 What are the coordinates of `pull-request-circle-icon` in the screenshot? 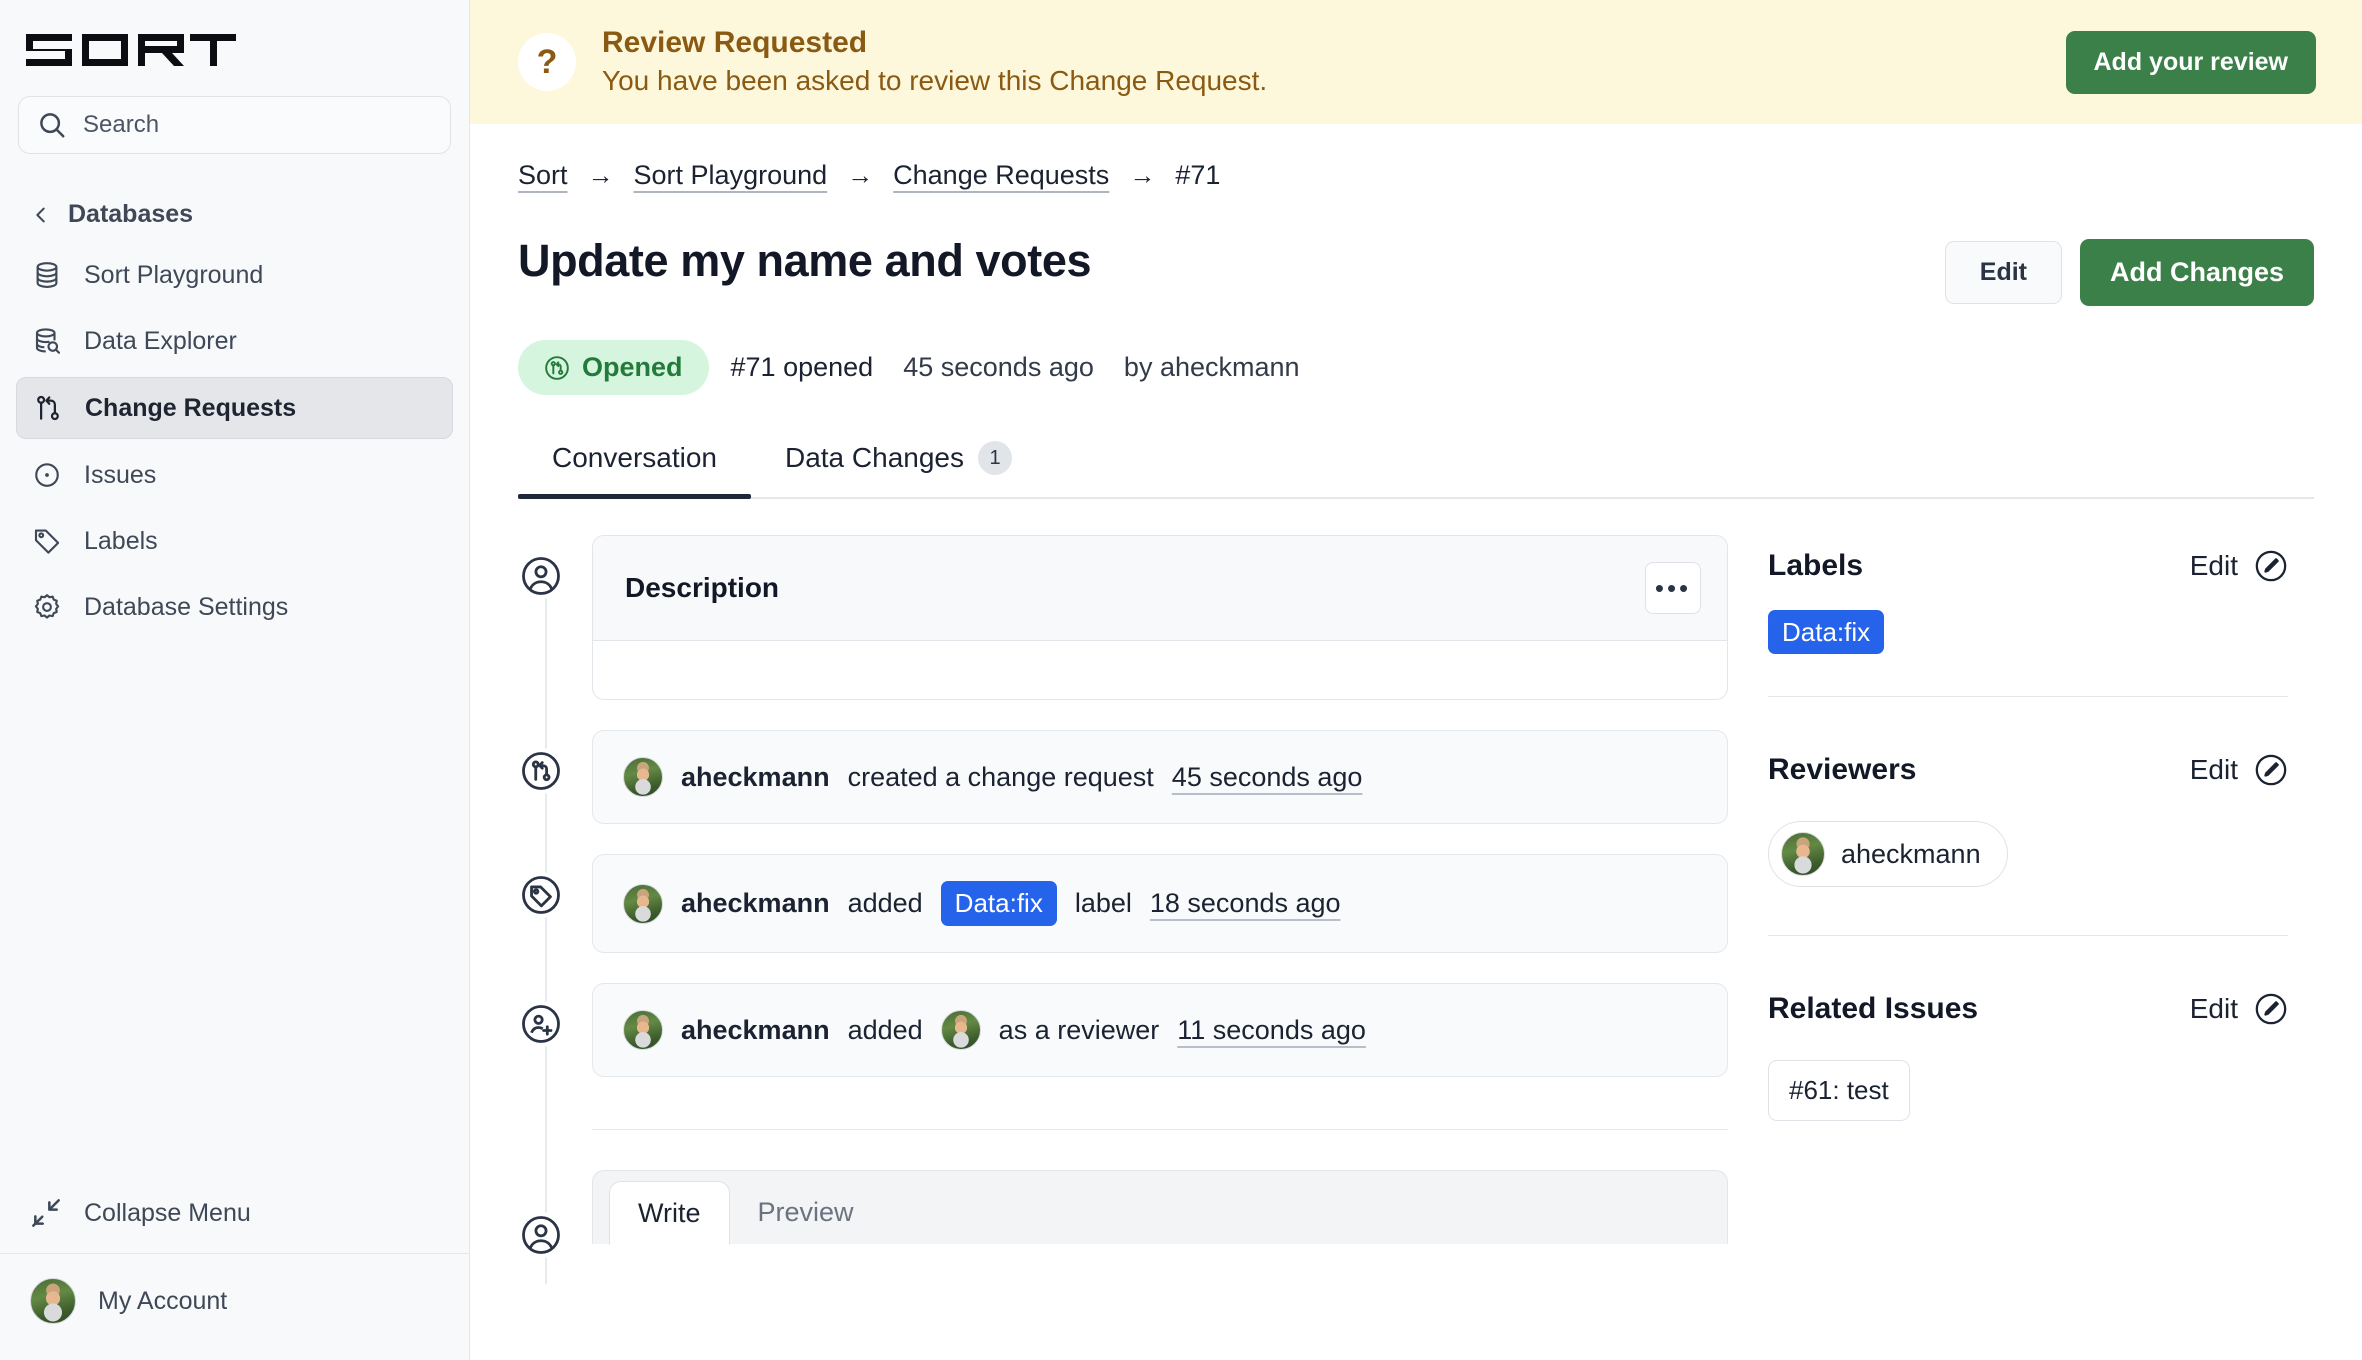 It's located at (541, 771).